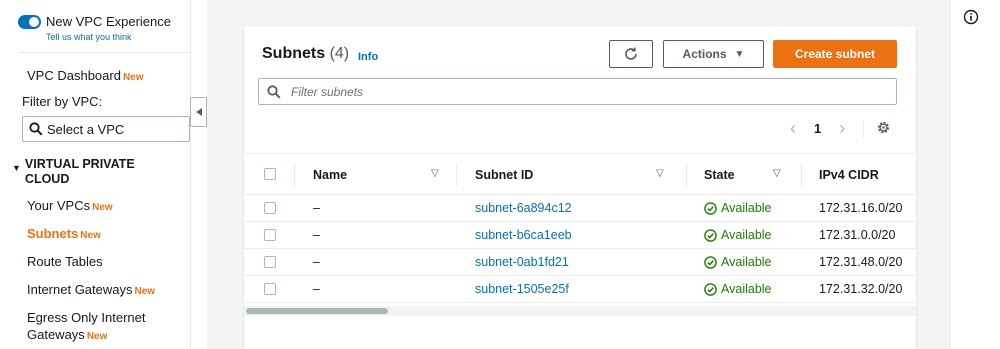  Describe the element at coordinates (580, 311) in the screenshot. I see `horizontal-scrollbar` at that location.